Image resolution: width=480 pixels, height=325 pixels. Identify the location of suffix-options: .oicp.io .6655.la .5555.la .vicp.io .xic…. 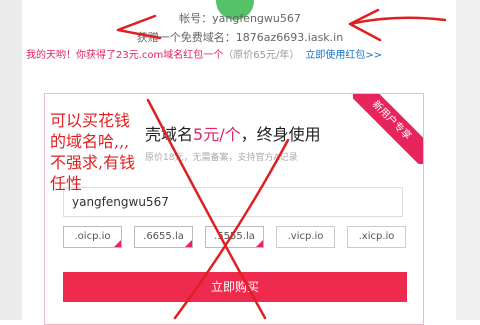
(235, 238).